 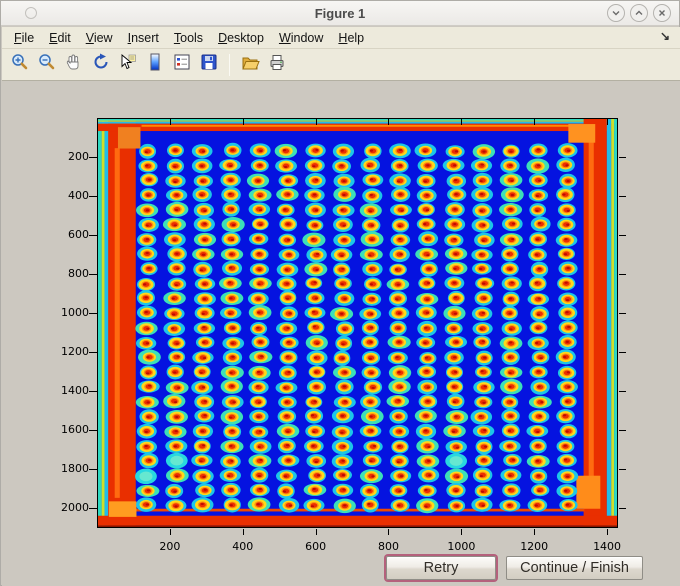 I want to click on rotate-3d-icon, so click(x=101, y=64).